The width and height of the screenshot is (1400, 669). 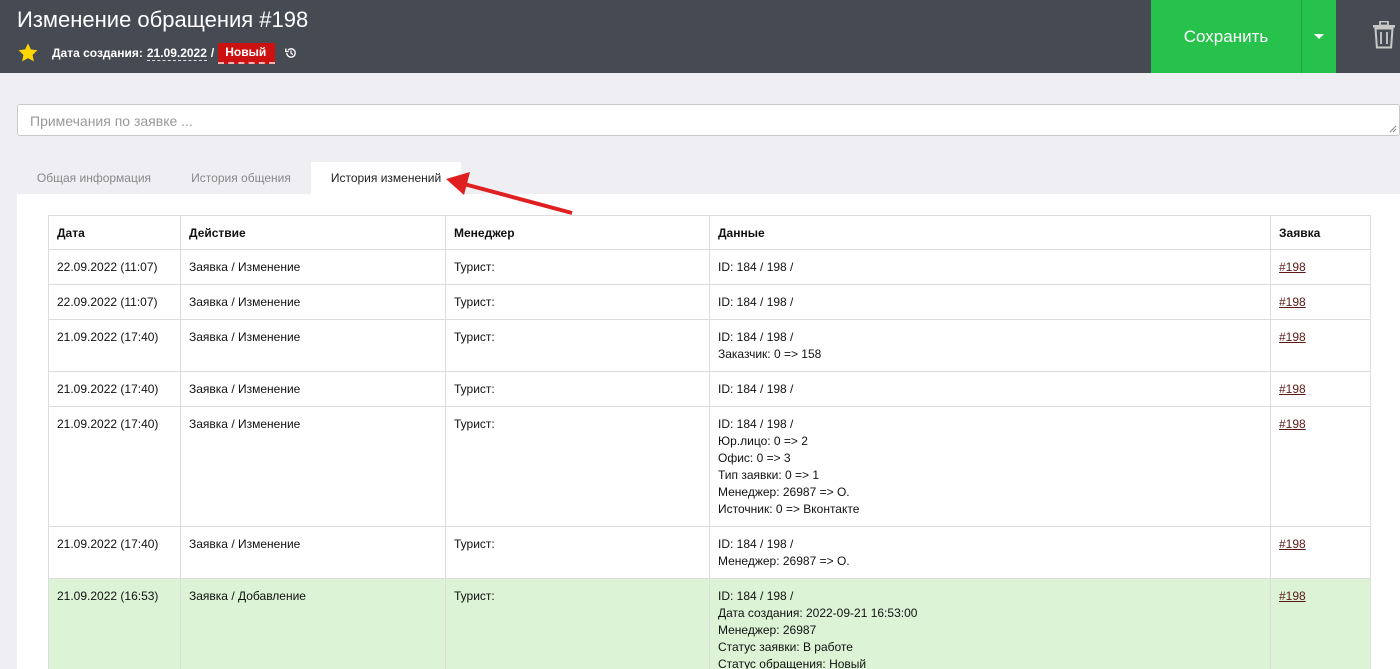 What do you see at coordinates (767, 630) in the screenshot?
I see `data-line: Менеджер: 26987` at bounding box center [767, 630].